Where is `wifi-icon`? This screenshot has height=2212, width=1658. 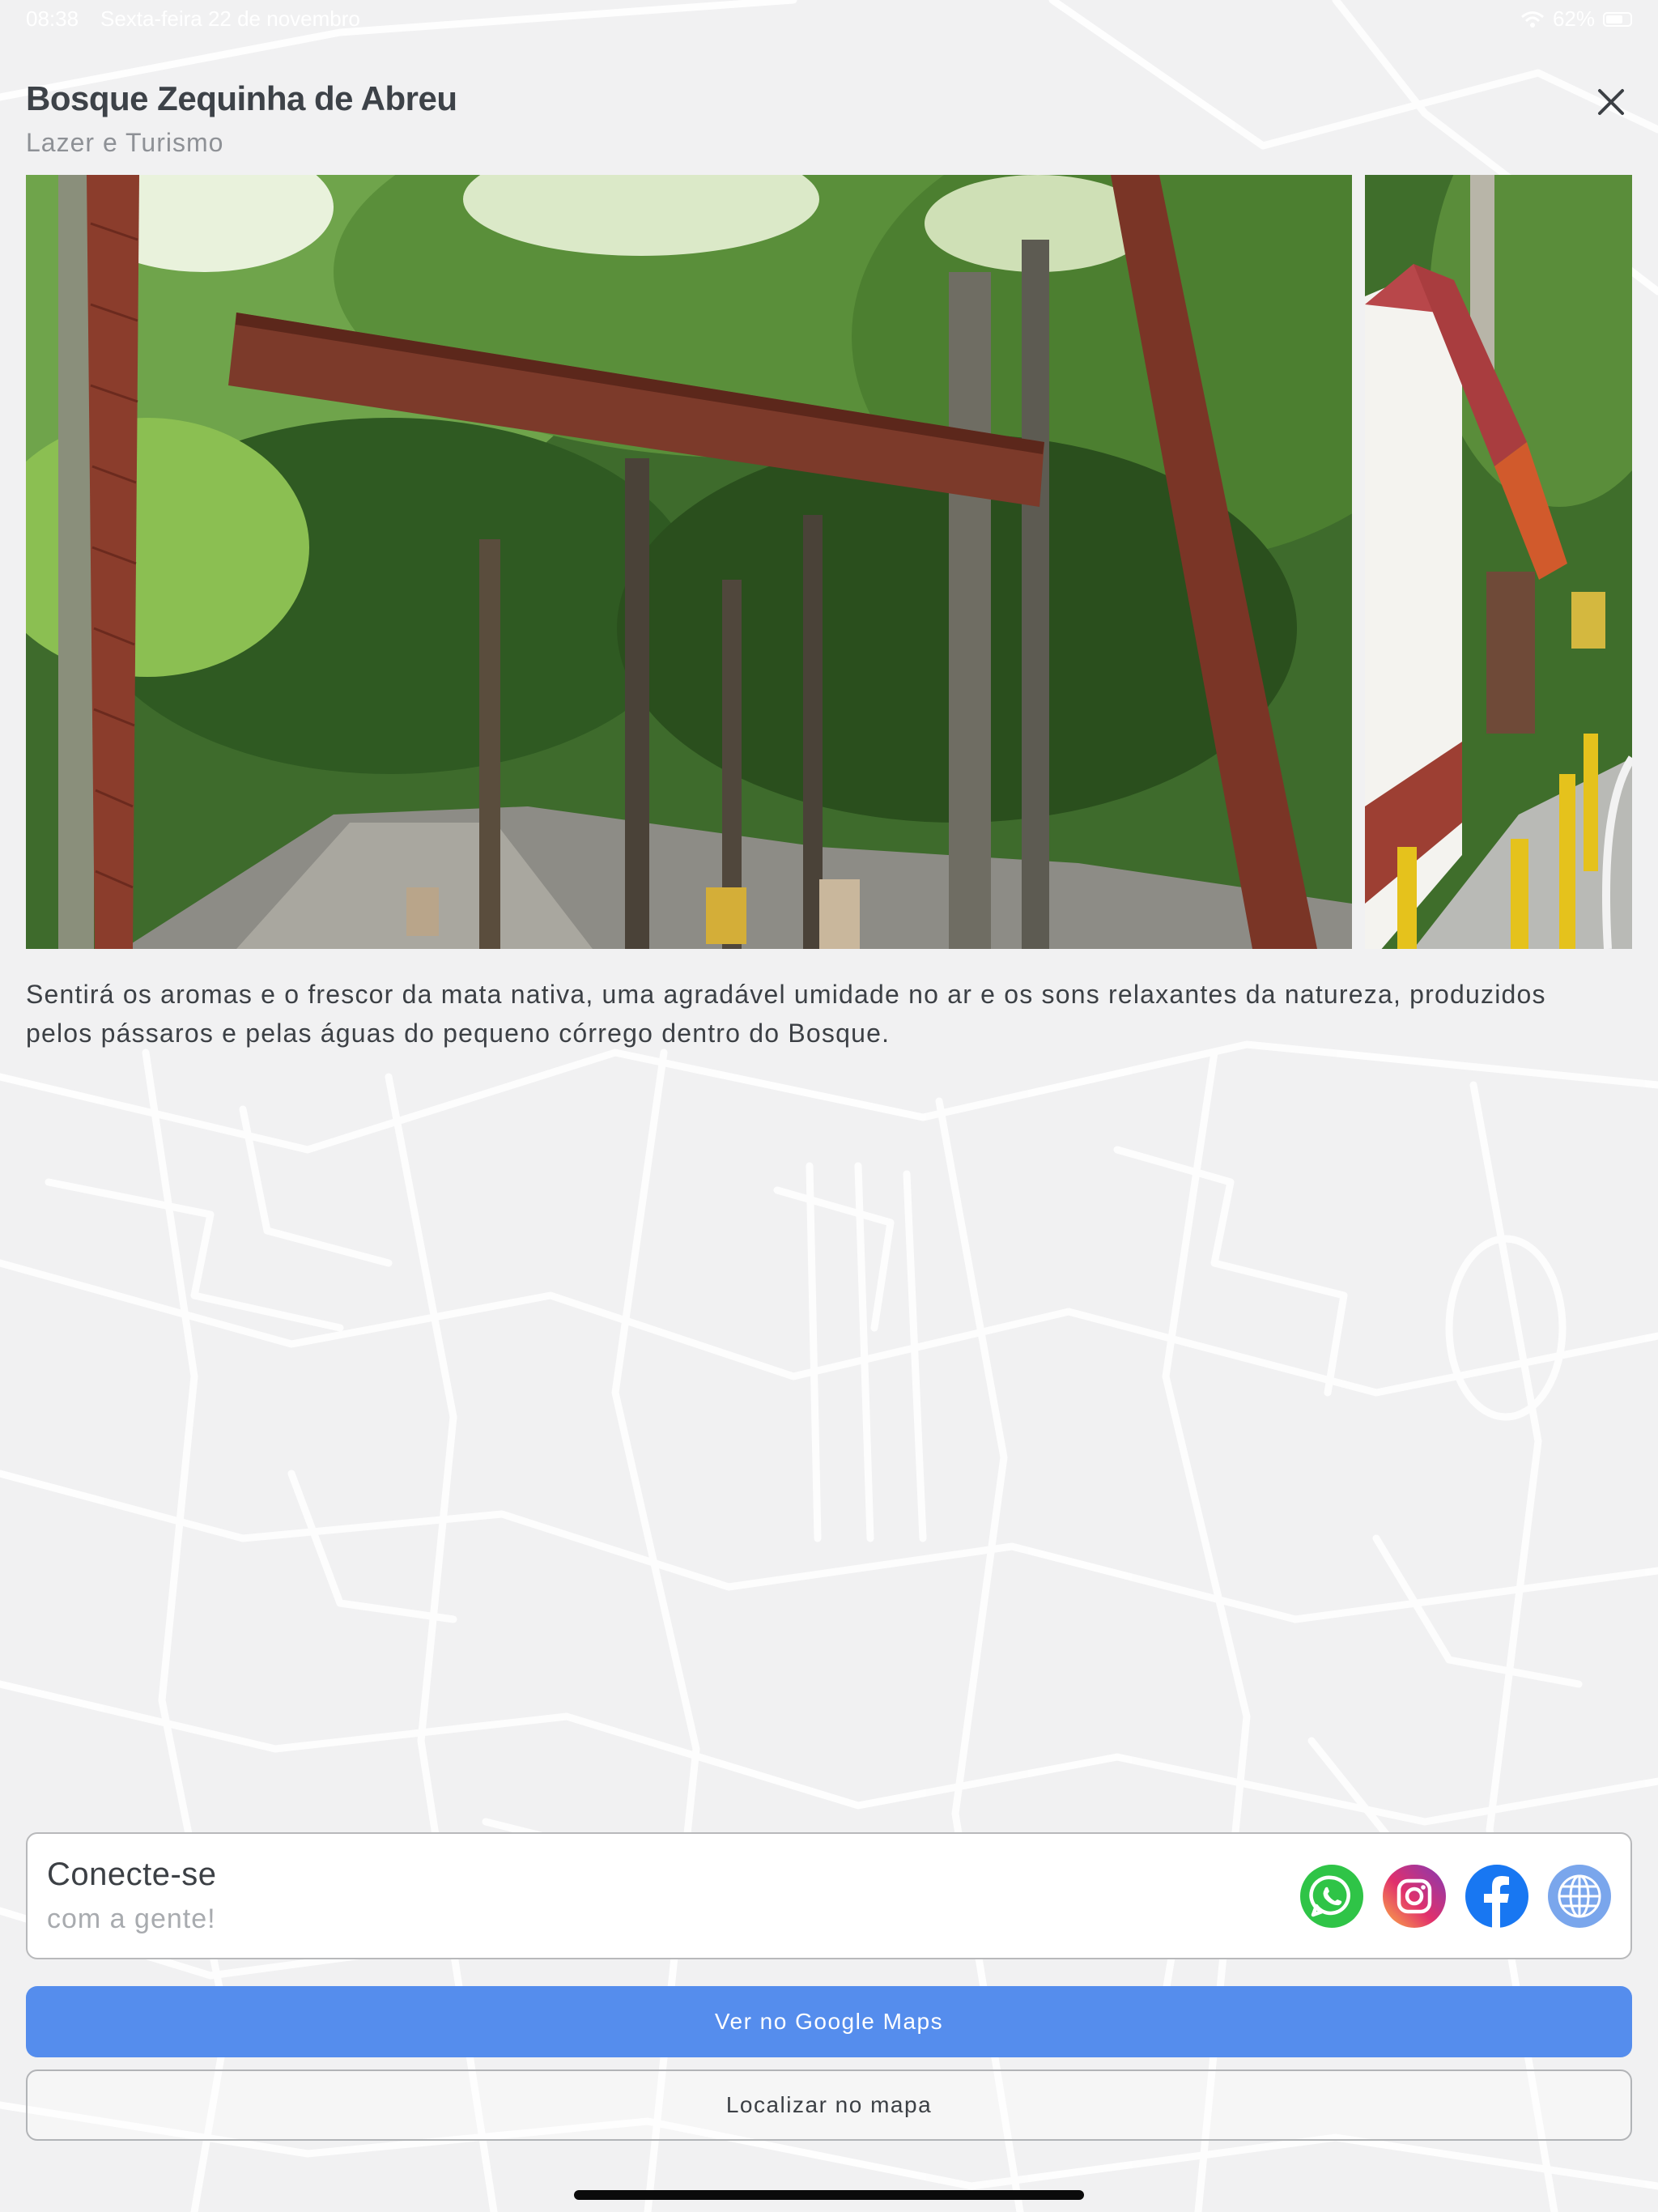 wifi-icon is located at coordinates (1532, 19).